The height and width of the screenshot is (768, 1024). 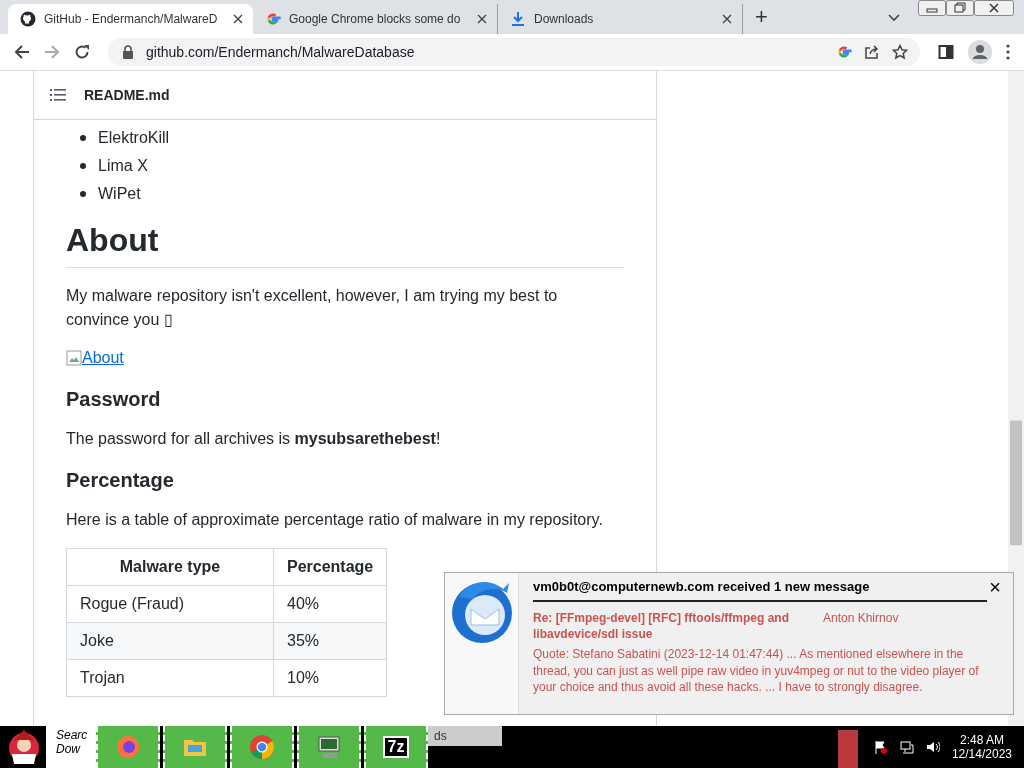 I want to click on computer-icon, so click(x=329, y=747).